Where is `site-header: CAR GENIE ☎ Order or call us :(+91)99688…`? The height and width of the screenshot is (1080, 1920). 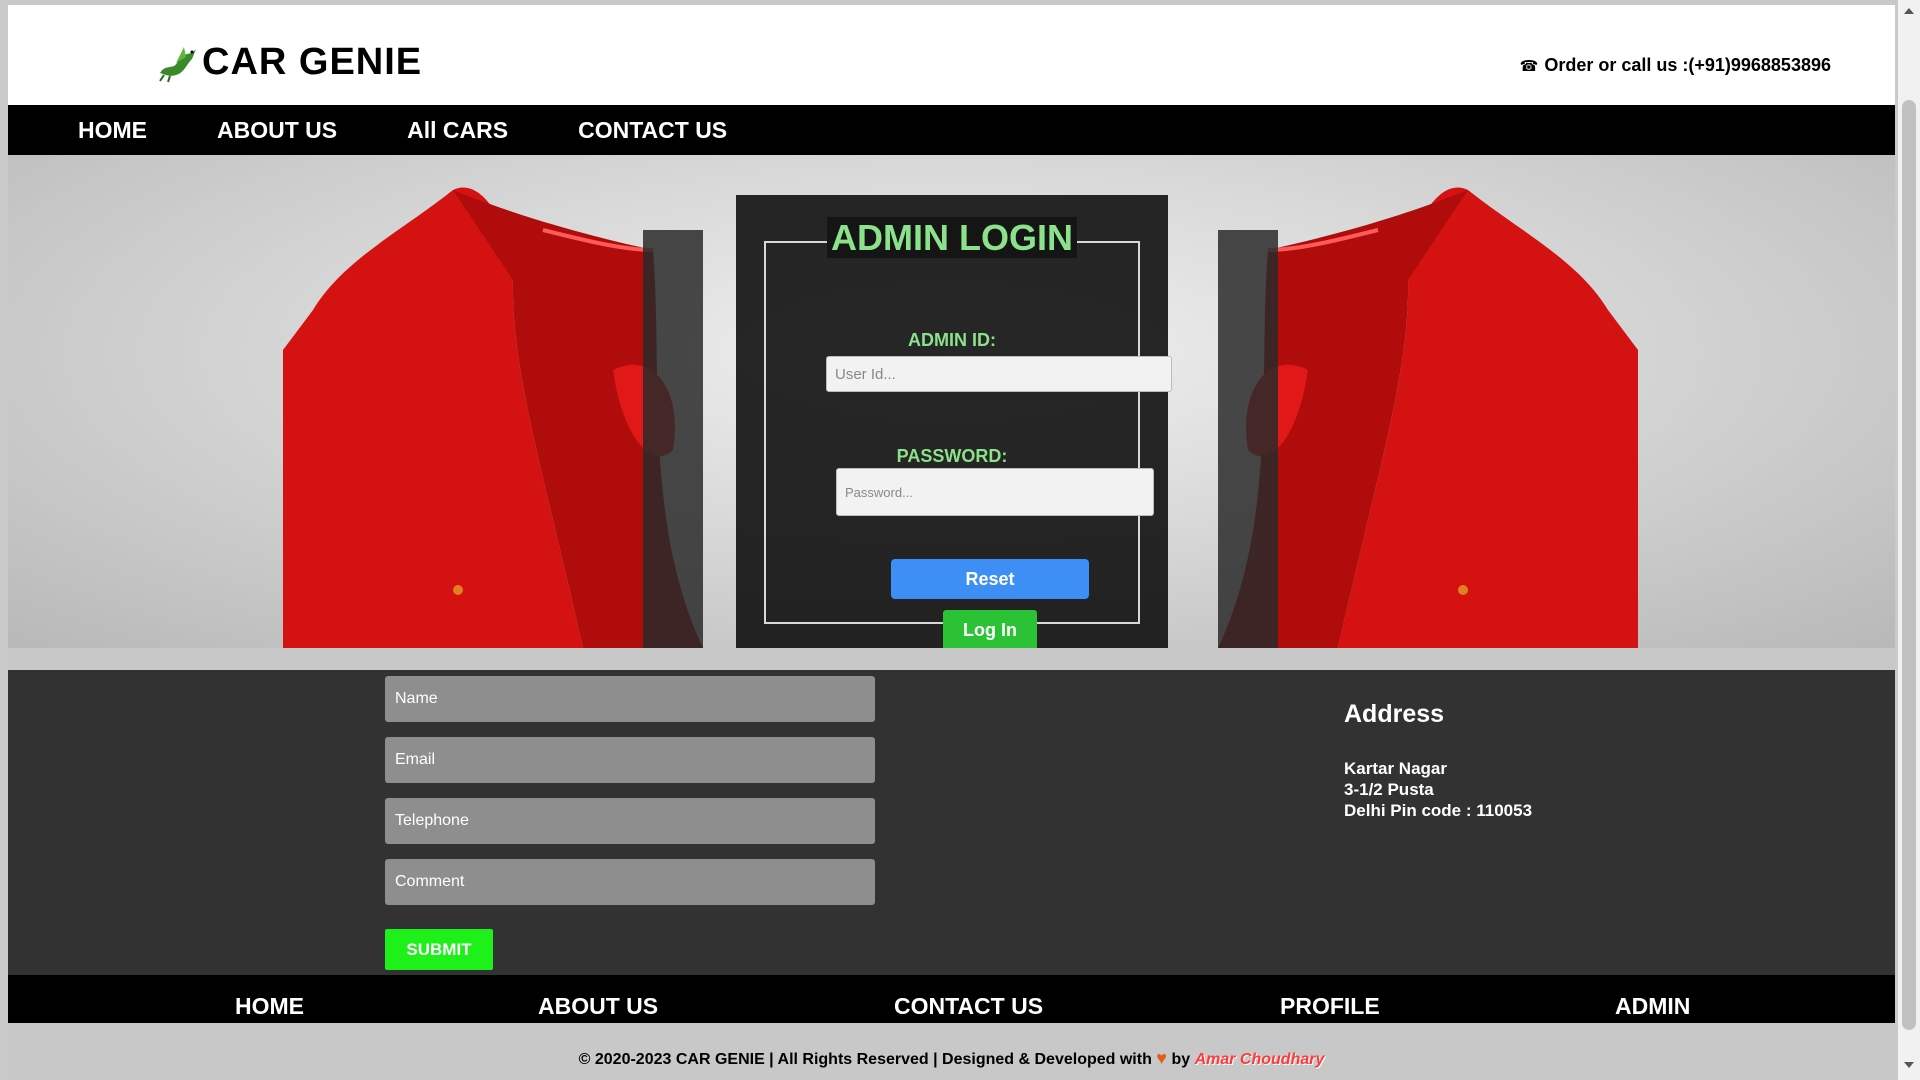 site-header: CAR GENIE ☎ Order or call us :(+91)99688… is located at coordinates (951, 55).